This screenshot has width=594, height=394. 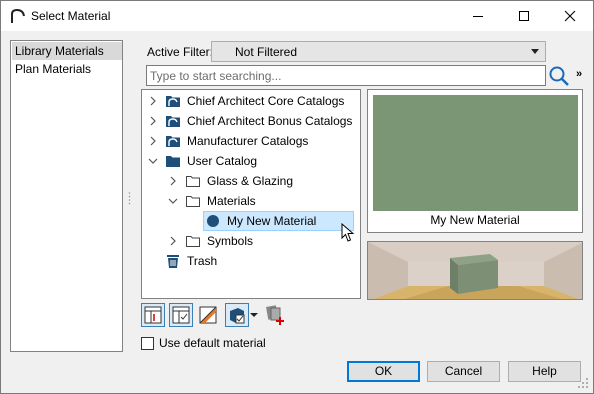 What do you see at coordinates (579, 74) in the screenshot?
I see `expand-options-icon: »` at bounding box center [579, 74].